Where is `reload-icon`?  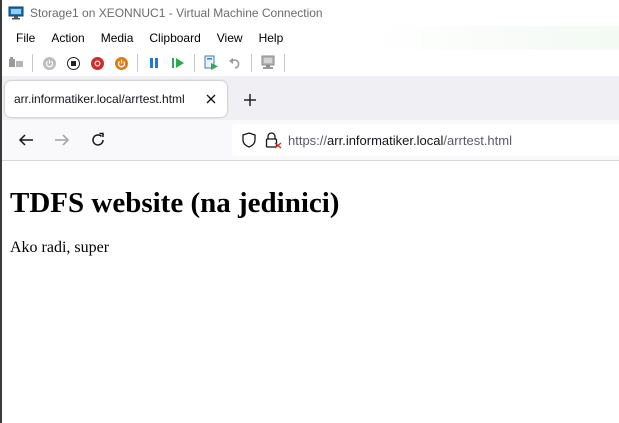
reload-icon is located at coordinates (98, 140).